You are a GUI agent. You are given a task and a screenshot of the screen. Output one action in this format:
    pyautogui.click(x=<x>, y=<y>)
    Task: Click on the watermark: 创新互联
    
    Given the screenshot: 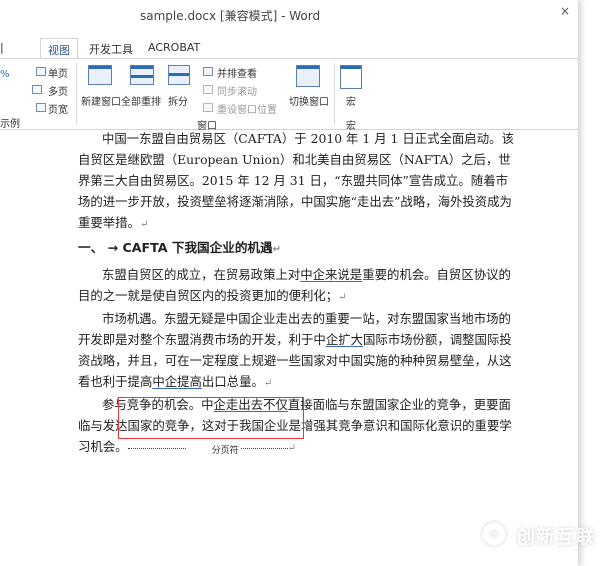 What is the action you would take?
    pyautogui.click(x=546, y=538)
    